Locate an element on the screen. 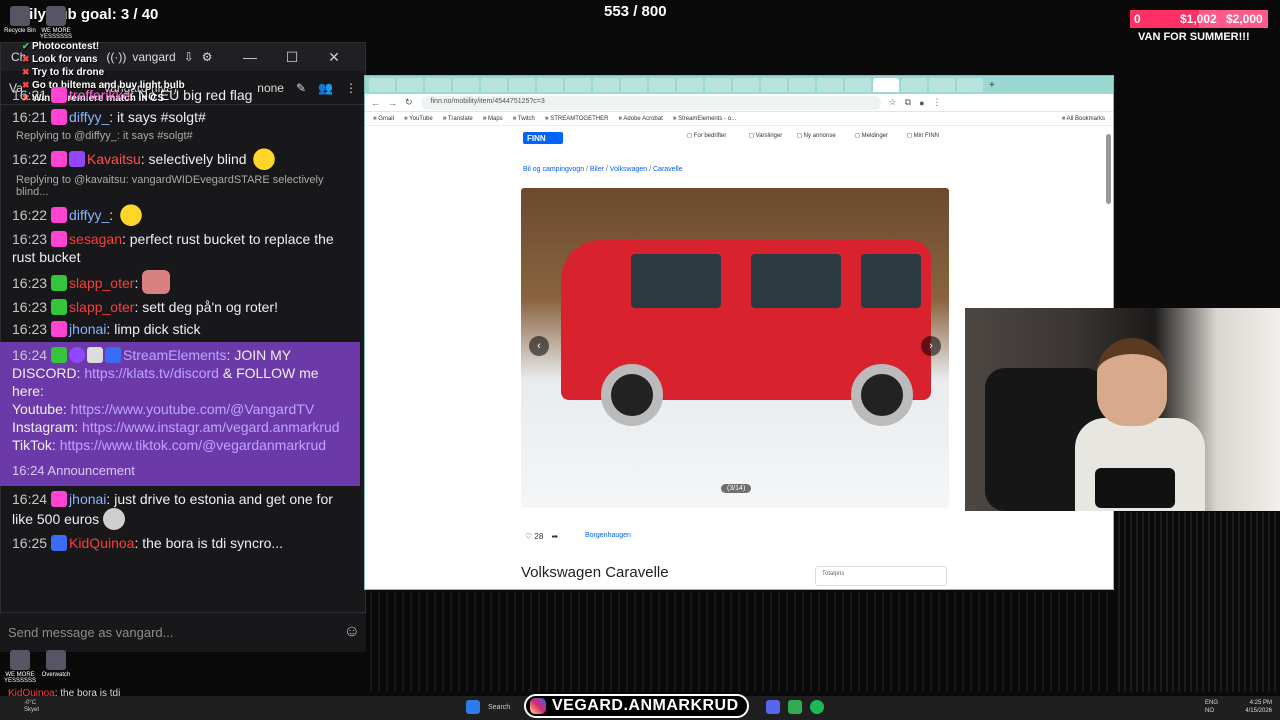 The height and width of the screenshot is (720, 1280). weather-widget: -0°C Skyet is located at coordinates (31, 707).